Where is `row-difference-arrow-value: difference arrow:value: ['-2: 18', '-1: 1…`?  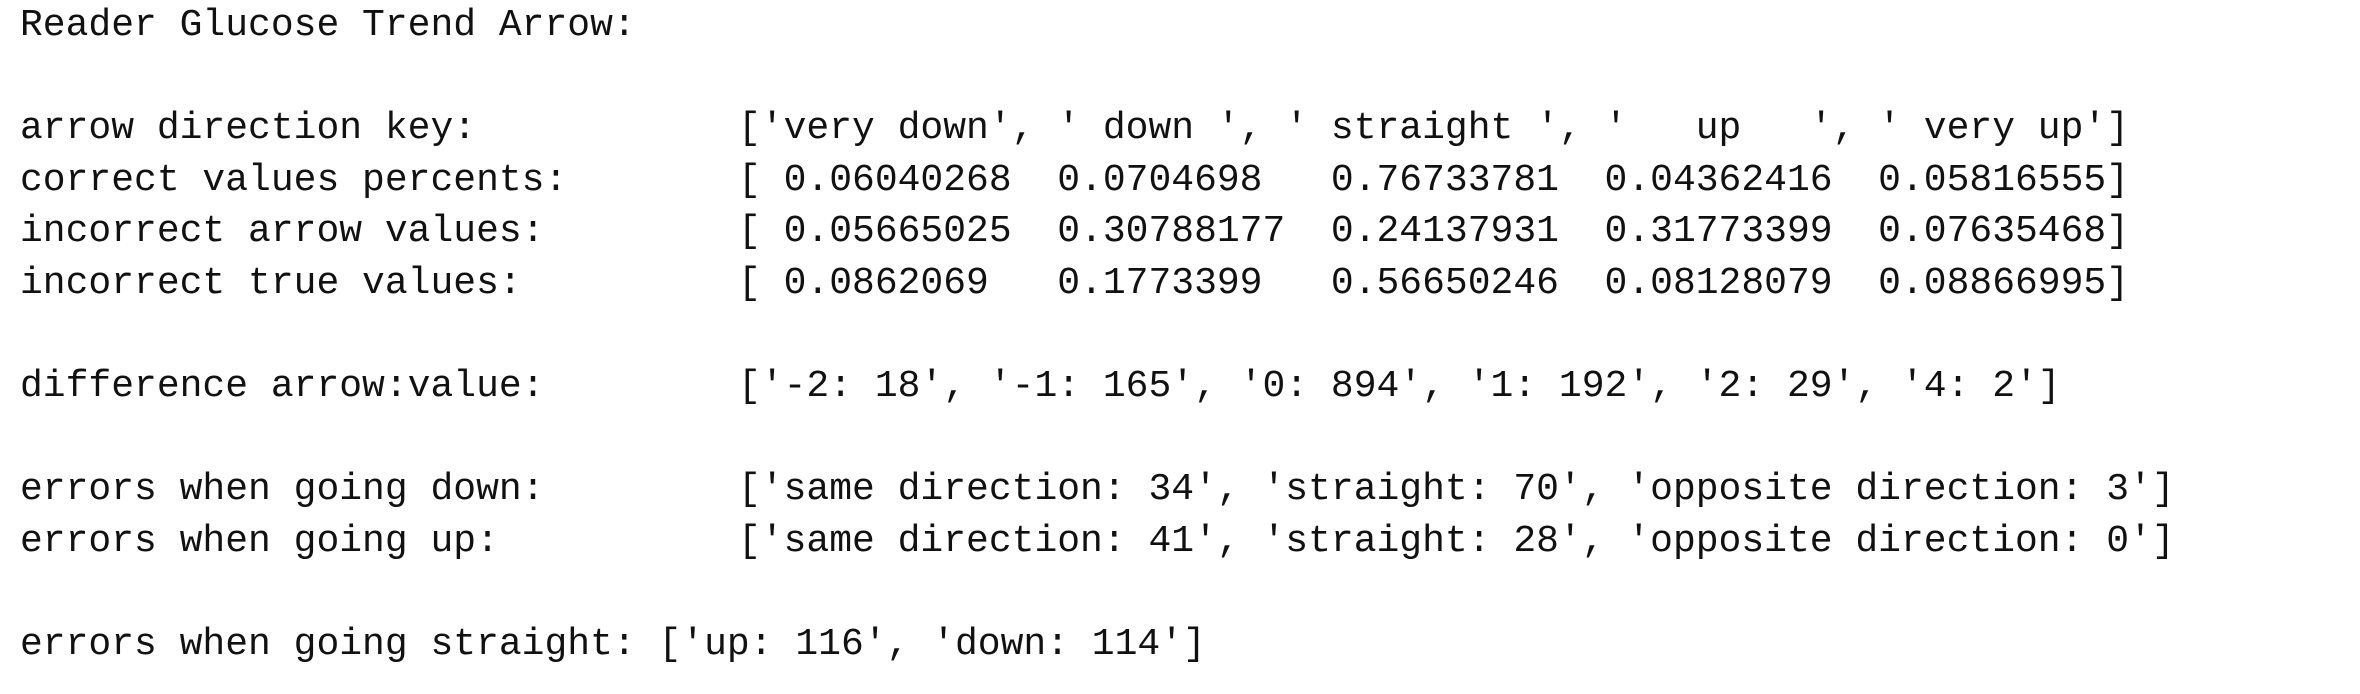 row-difference-arrow-value: difference arrow:value: ['-2: 18', '-1: 1… is located at coordinates (1185, 387).